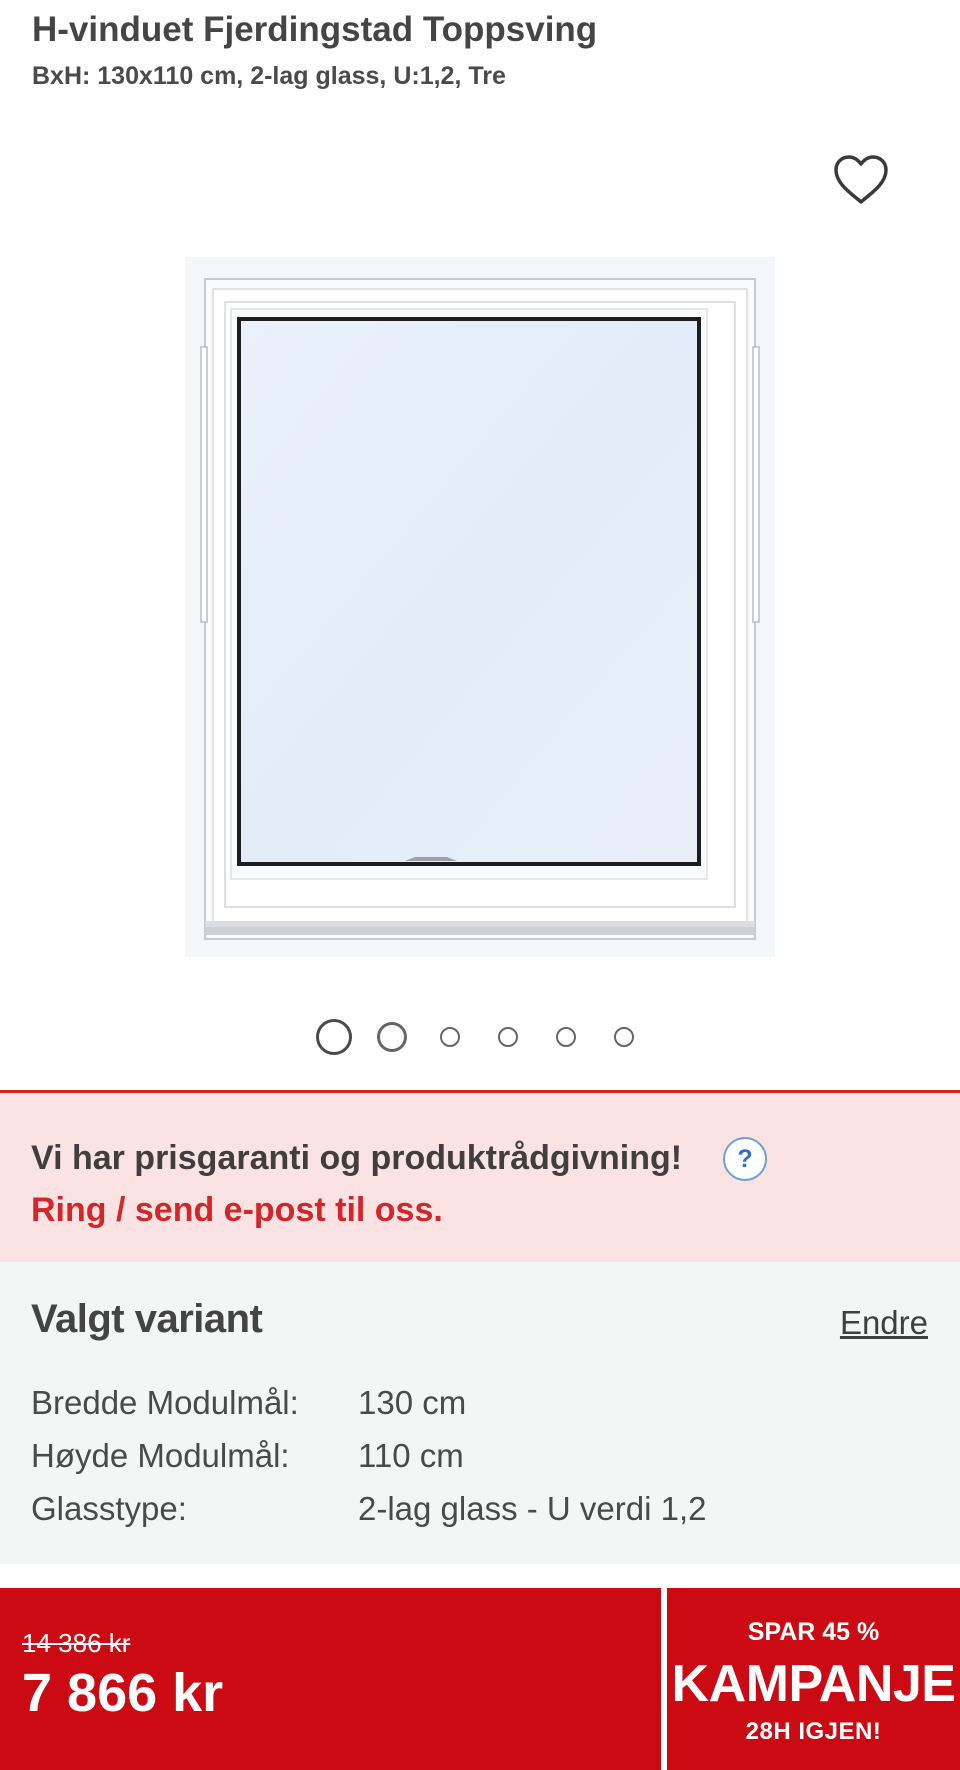  Describe the element at coordinates (76, 1643) in the screenshot. I see `old-price: 14 386 kr` at that location.